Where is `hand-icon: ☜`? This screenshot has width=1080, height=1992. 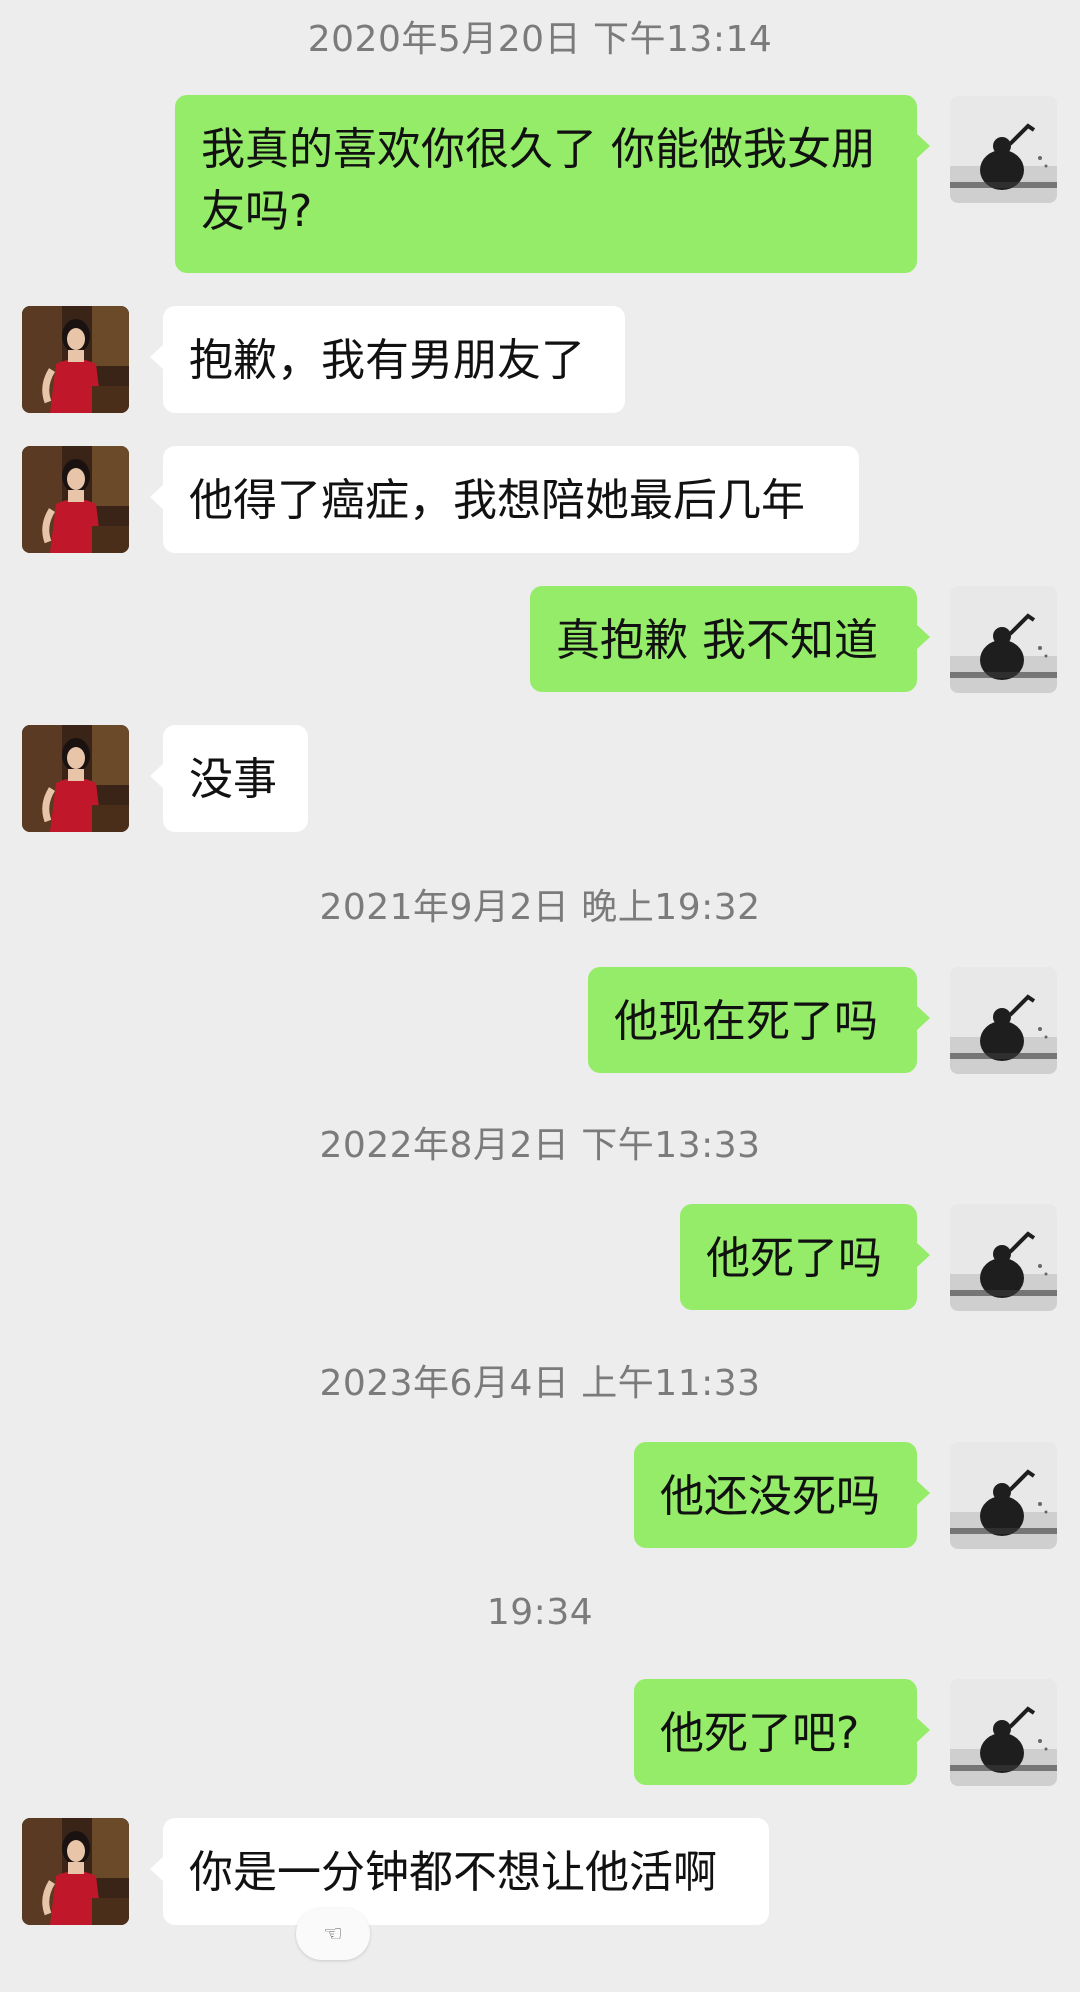 hand-icon: ☜ is located at coordinates (333, 1934).